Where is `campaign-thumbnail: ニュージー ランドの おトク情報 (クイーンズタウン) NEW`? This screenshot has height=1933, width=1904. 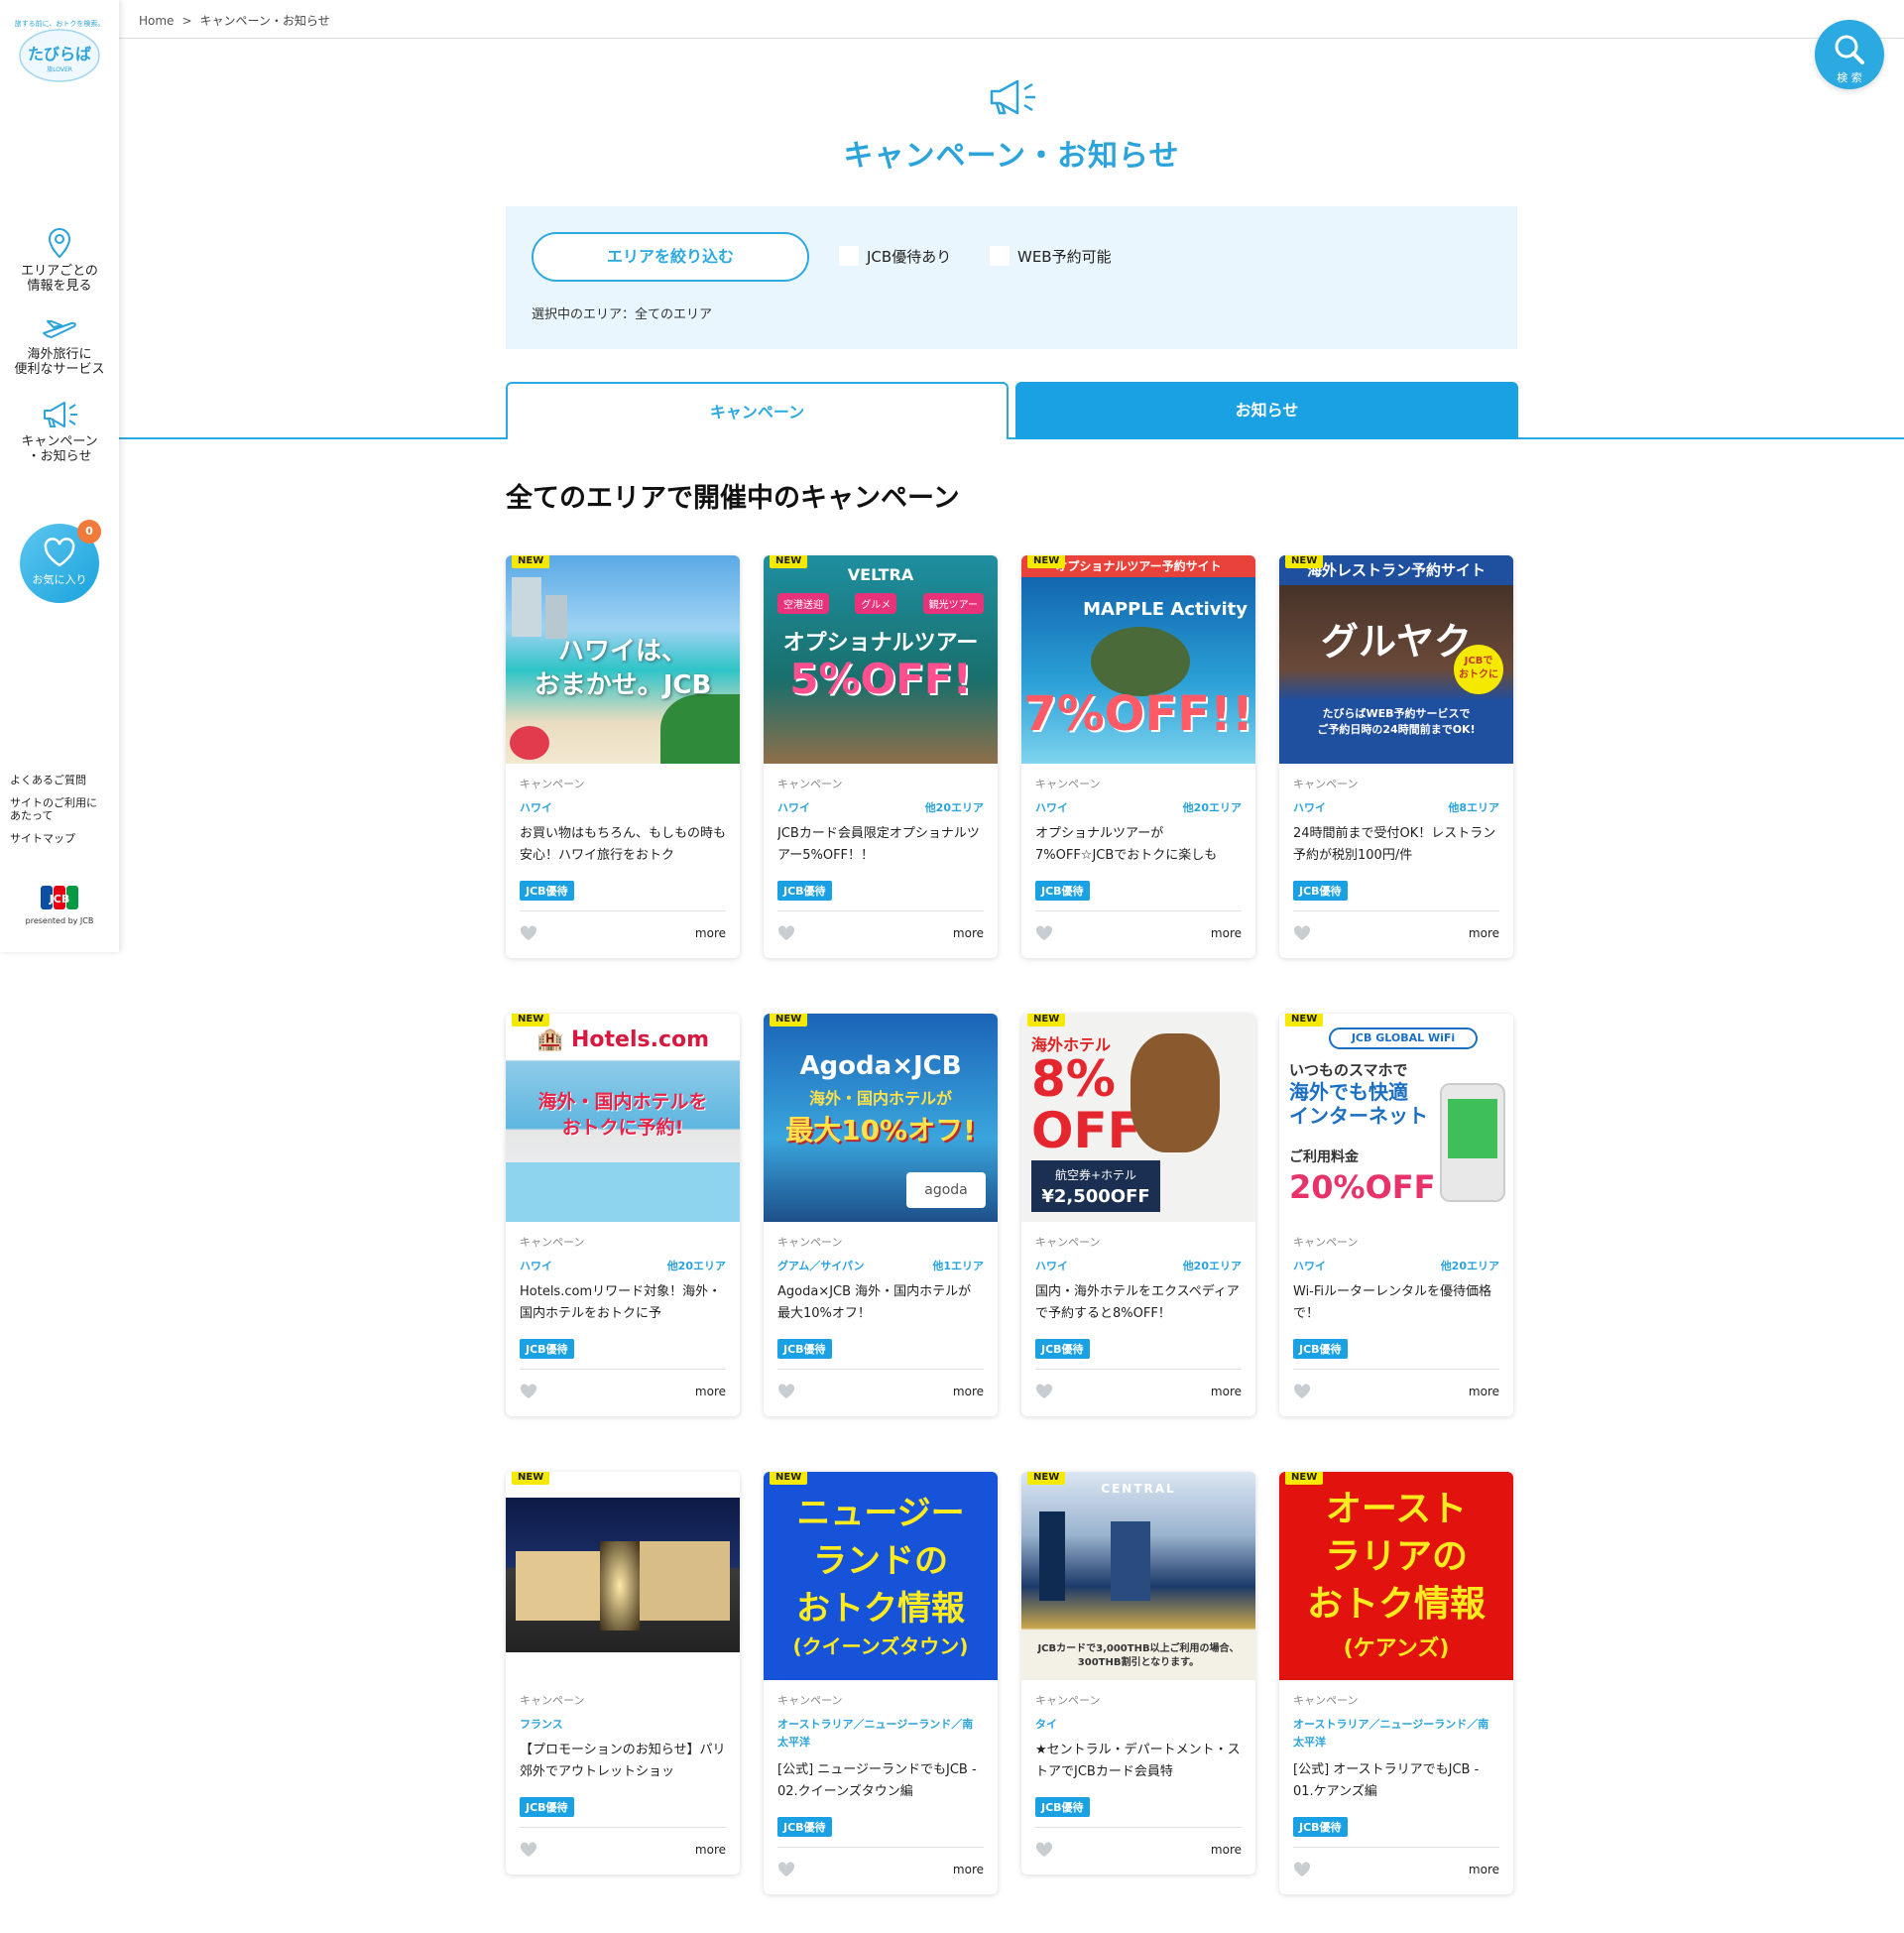 campaign-thumbnail: ニュージー ランドの おトク情報 (クイーンズタウン) NEW is located at coordinates (881, 1576).